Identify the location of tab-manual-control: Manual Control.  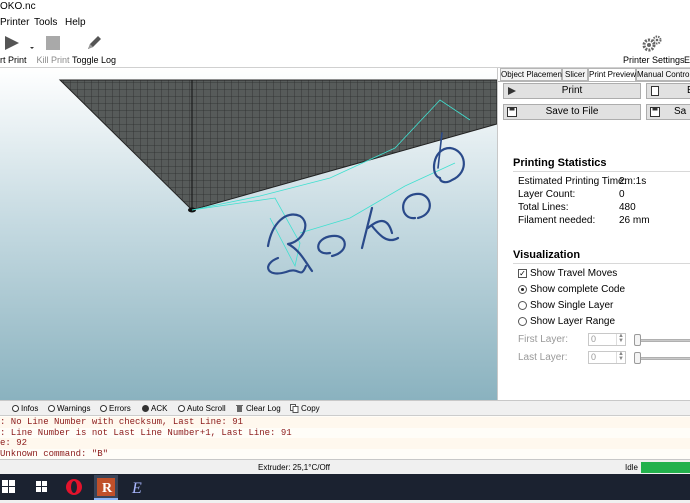
(663, 74).